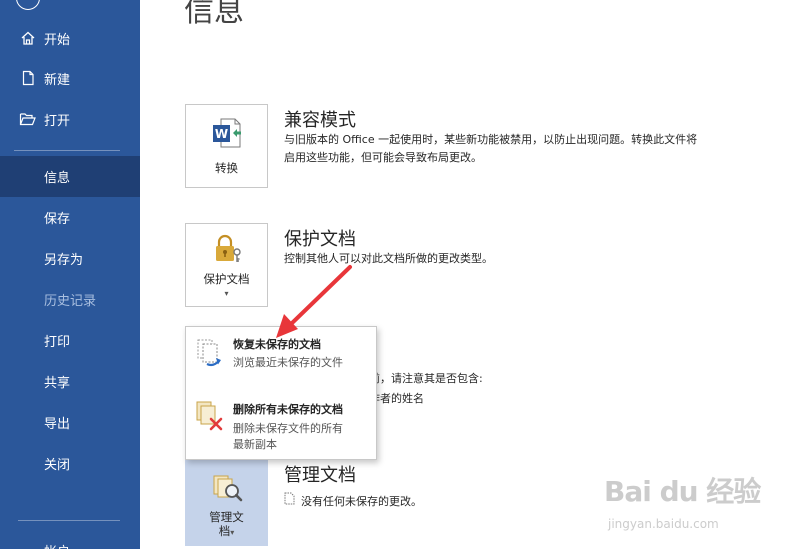  I want to click on watermark-logo-text: Bai du 经验, so click(682, 491).